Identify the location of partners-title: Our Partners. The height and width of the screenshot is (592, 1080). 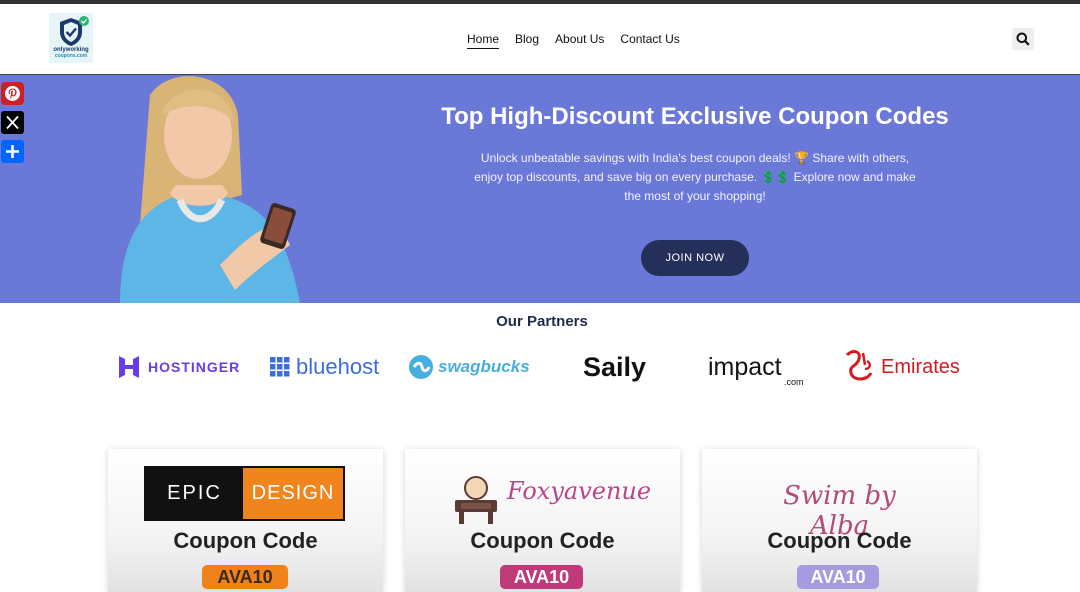
(542, 321).